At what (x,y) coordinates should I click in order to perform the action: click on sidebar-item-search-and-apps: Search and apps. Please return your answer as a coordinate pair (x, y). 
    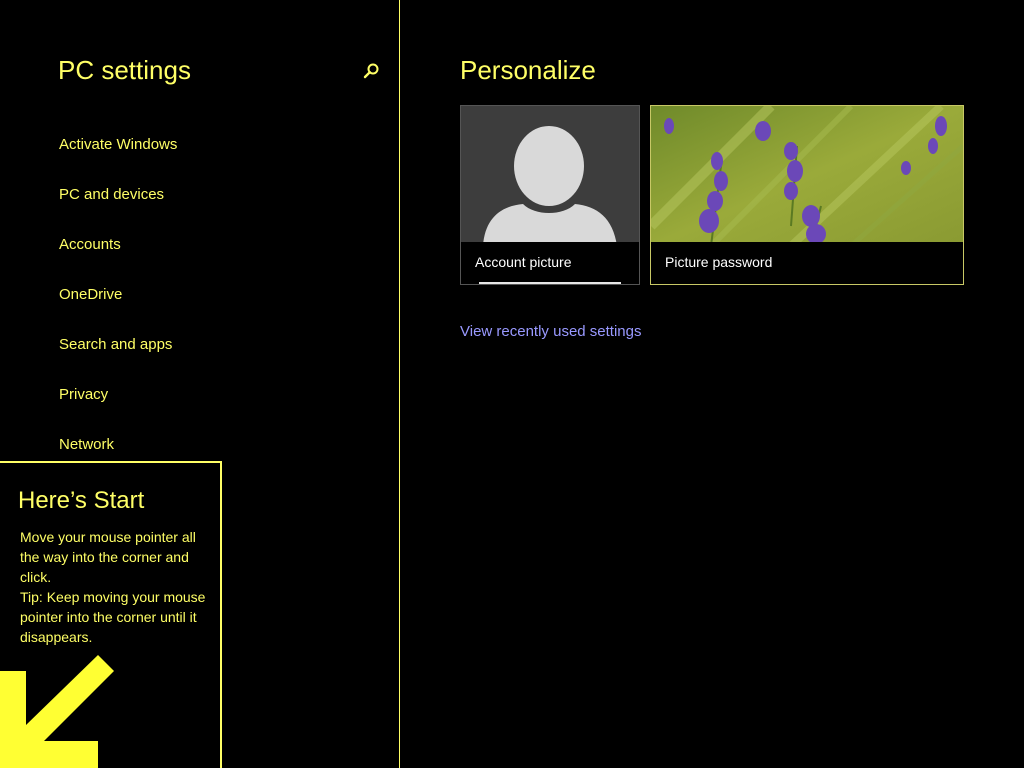
    Looking at the image, I should click on (115, 344).